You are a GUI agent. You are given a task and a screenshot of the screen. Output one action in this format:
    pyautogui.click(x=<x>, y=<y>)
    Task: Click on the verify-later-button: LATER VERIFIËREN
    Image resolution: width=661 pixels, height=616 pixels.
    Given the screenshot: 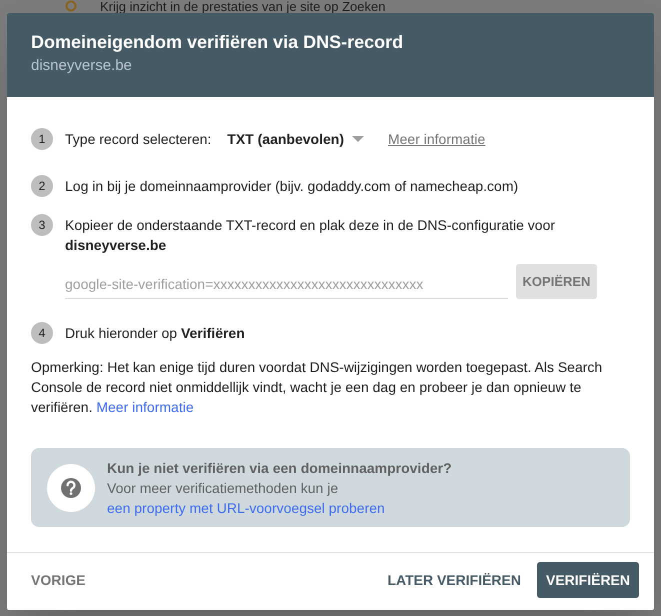 What is the action you would take?
    pyautogui.click(x=454, y=580)
    